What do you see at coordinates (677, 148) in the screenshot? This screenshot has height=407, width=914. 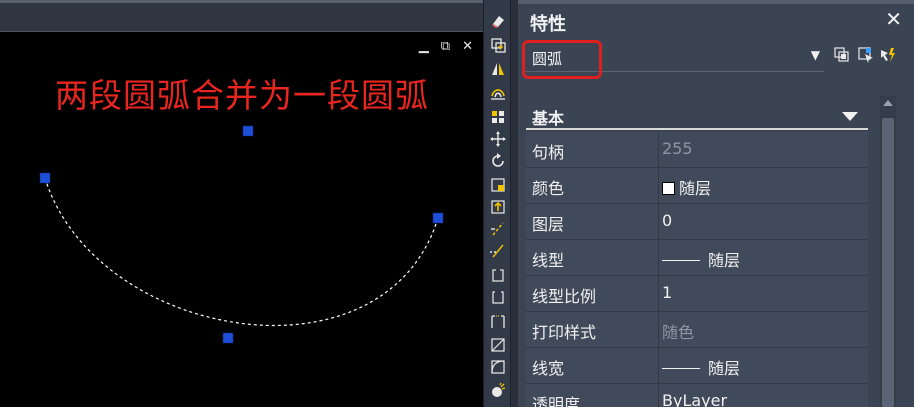 I see `property-value: 255` at bounding box center [677, 148].